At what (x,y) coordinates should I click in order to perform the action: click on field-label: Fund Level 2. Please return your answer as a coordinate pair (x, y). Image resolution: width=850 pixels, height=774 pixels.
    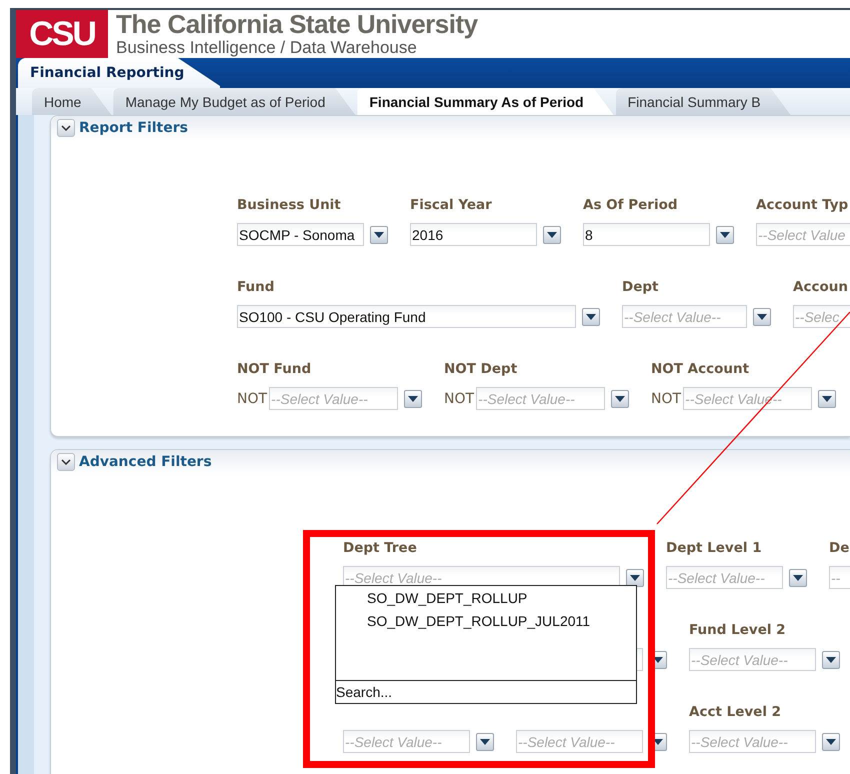
    Looking at the image, I should click on (738, 631).